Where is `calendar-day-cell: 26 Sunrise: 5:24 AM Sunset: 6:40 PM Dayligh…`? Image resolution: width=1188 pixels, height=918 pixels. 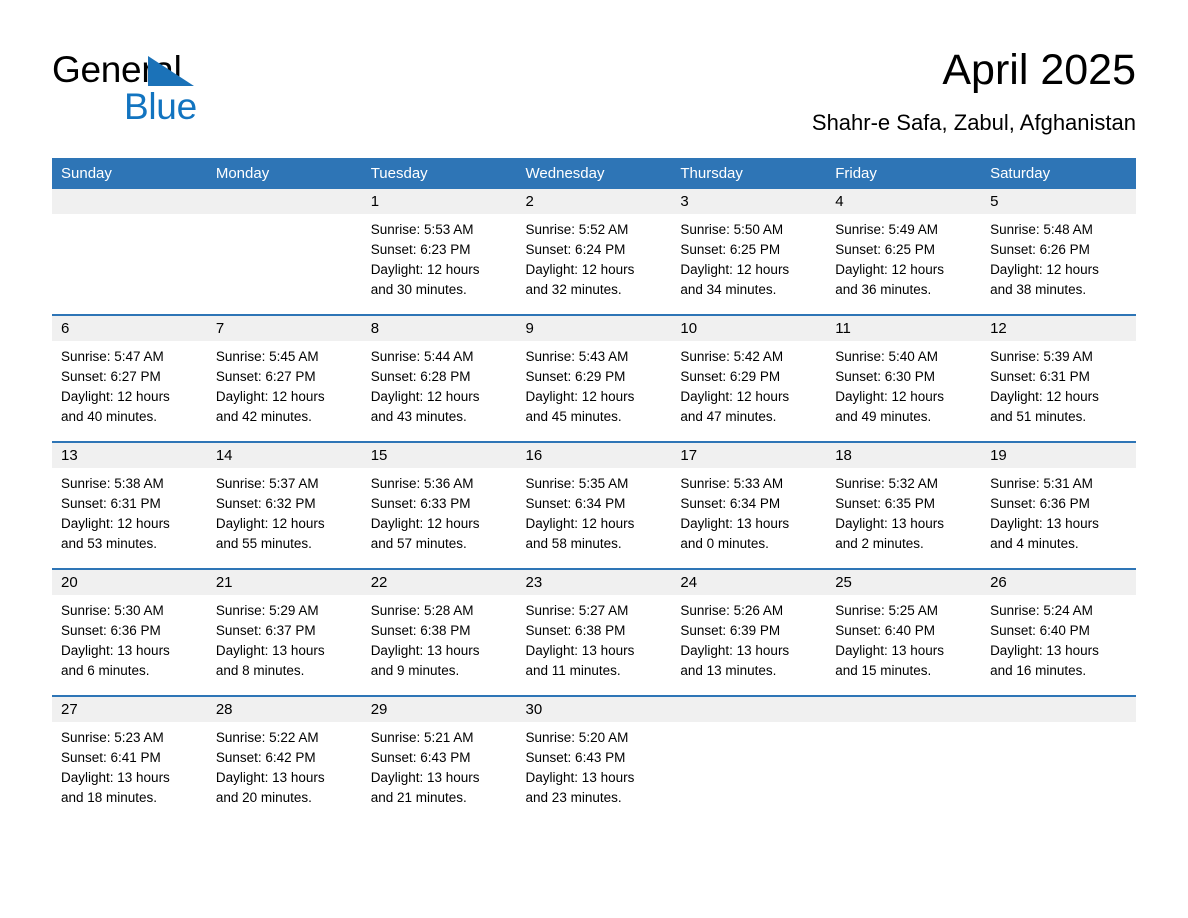
calendar-day-cell: 26 Sunrise: 5:24 AM Sunset: 6:40 PM Dayligh… is located at coordinates (1058, 632).